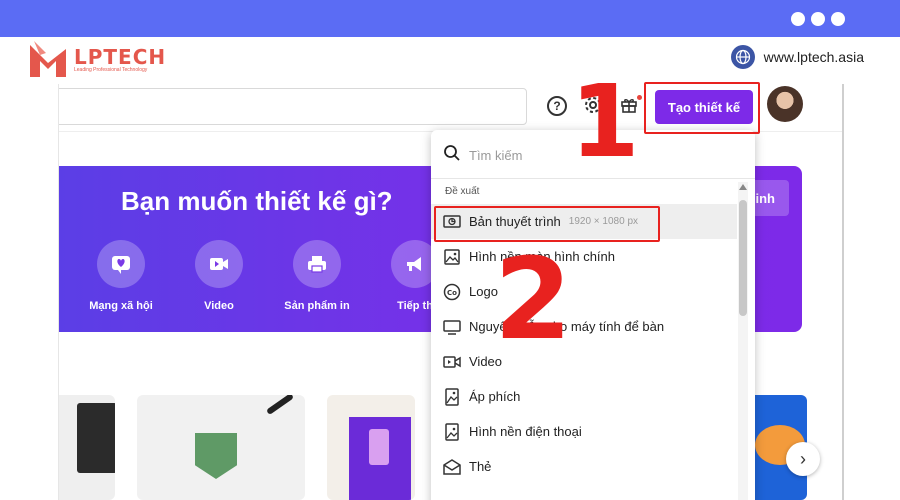 The height and width of the screenshot is (500, 900). Describe the element at coordinates (317, 306) in the screenshot. I see `category-label: Sản phẩm in` at that location.